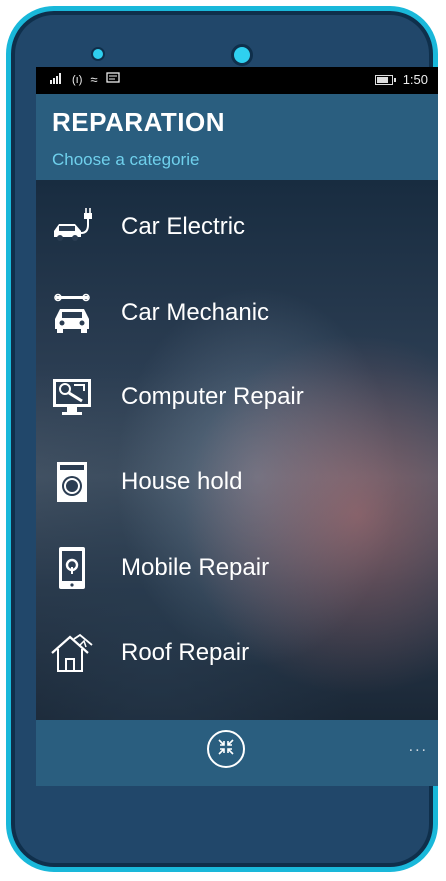  Describe the element at coordinates (77, 79) in the screenshot. I see `wireless-icon: (ı)` at that location.